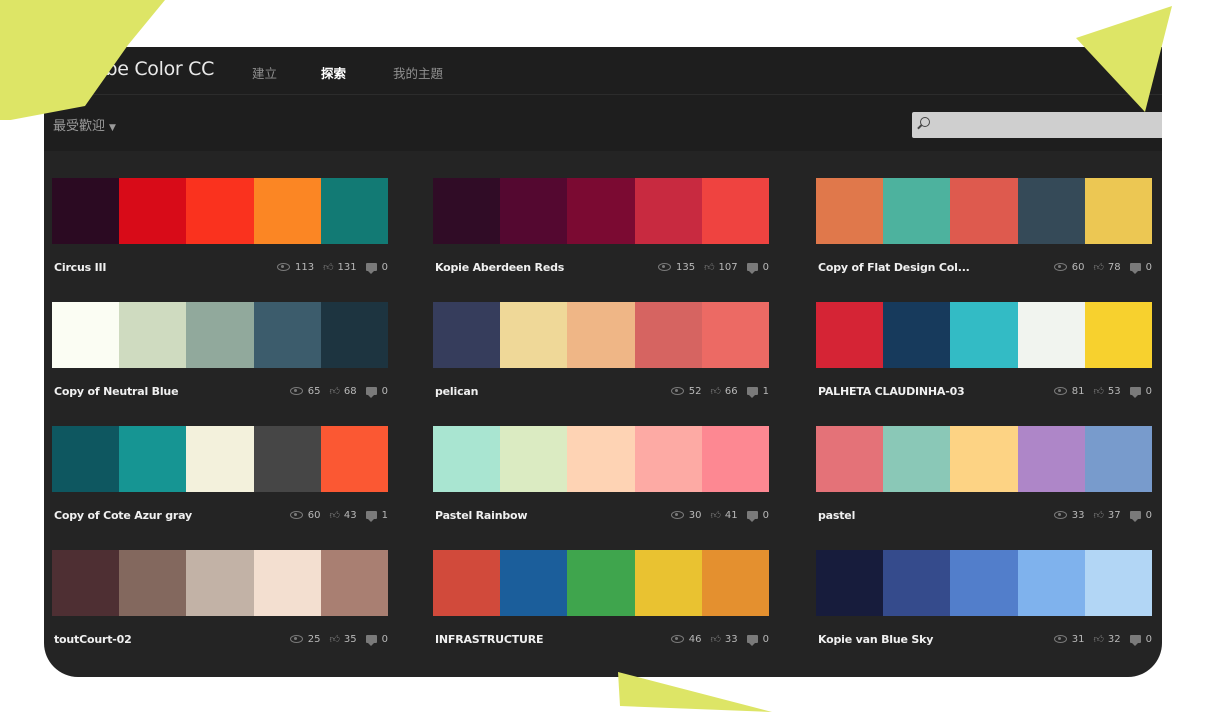 The width and height of the screenshot is (1206, 724). What do you see at coordinates (333, 72) in the screenshot?
I see `nav-explore: 探索` at bounding box center [333, 72].